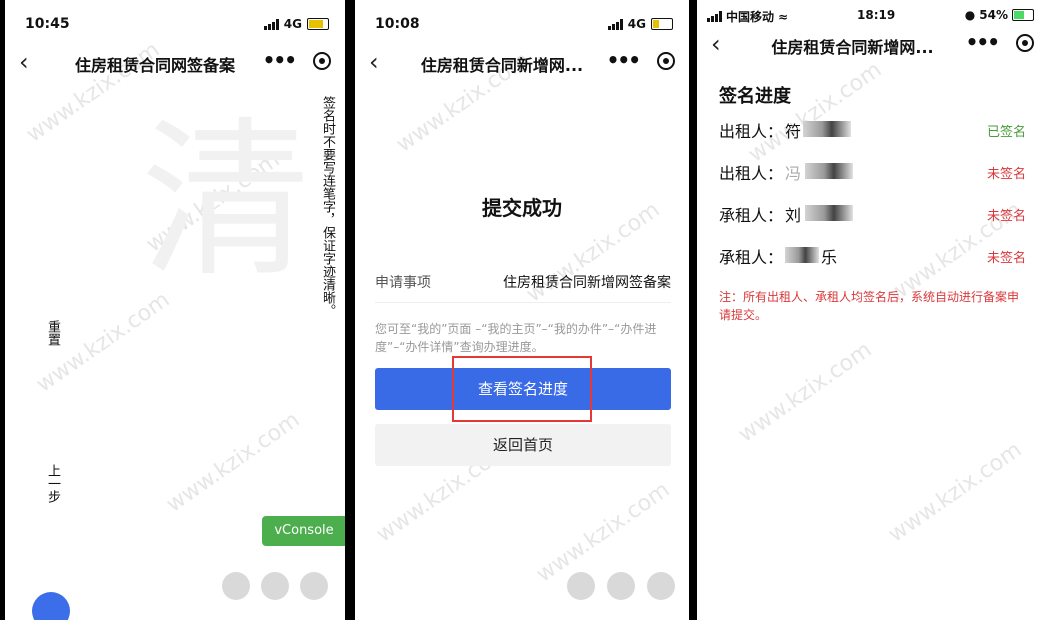 The height and width of the screenshot is (620, 1048). What do you see at coordinates (522, 389) in the screenshot?
I see `highlight-box` at bounding box center [522, 389].